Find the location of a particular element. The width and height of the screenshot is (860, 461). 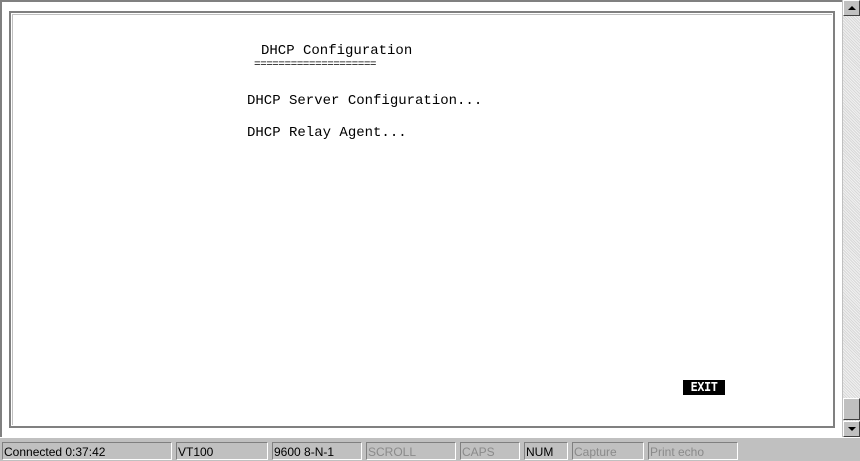

arrow-up-icon is located at coordinates (852, 8).